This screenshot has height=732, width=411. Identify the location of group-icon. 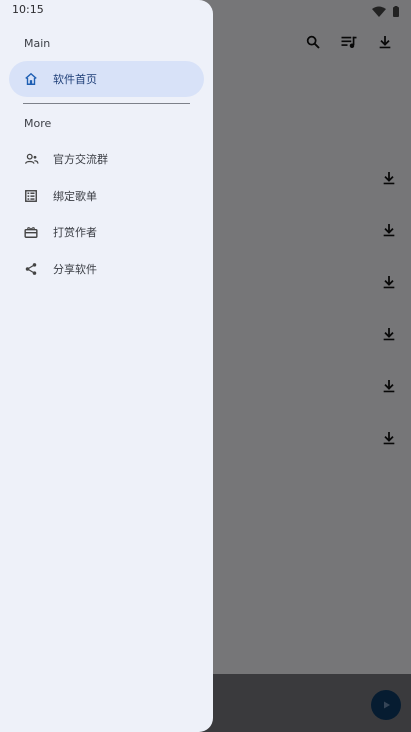
(31, 159).